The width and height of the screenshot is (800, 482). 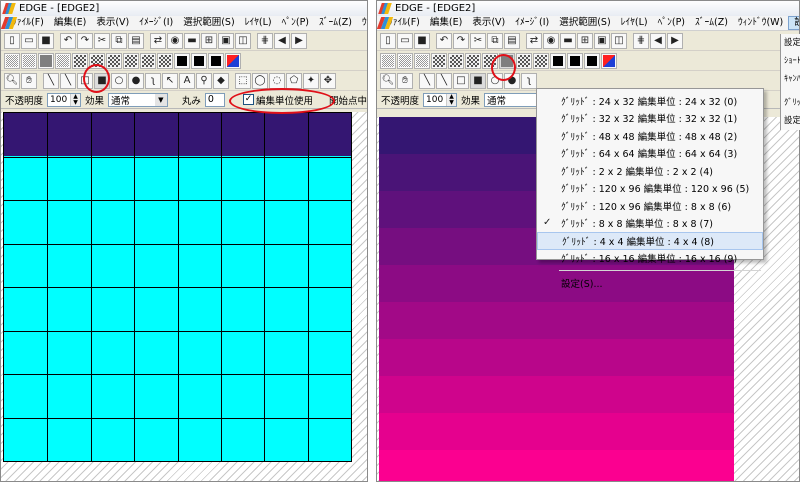 I want to click on grid-option: ｸﾞﾘｯﾄﾞ : 64 x 64 編集単位 : 64 x 64 (3), so click(x=650, y=154).